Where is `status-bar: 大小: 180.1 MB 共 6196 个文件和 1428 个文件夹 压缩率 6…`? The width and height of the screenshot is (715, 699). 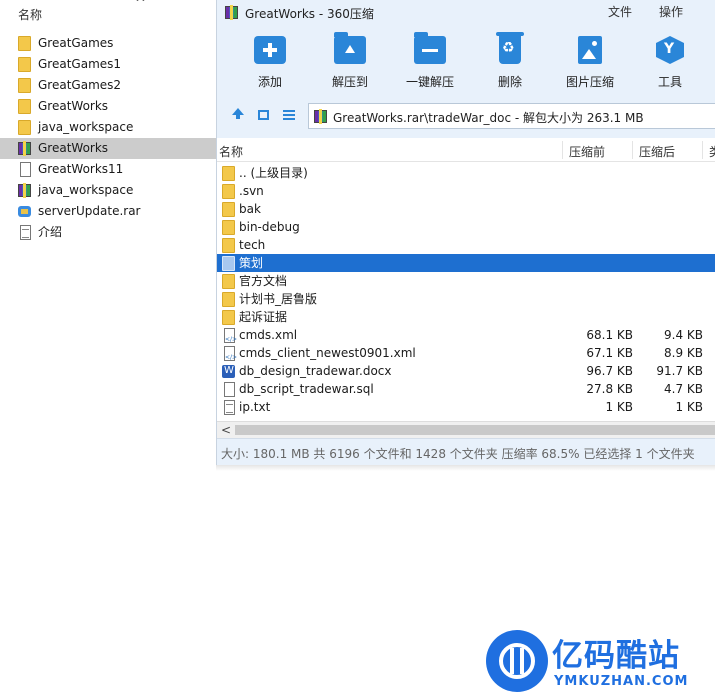 status-bar: 大小: 180.1 MB 共 6196 个文件和 1428 个文件夹 压缩率 6… is located at coordinates (466, 451).